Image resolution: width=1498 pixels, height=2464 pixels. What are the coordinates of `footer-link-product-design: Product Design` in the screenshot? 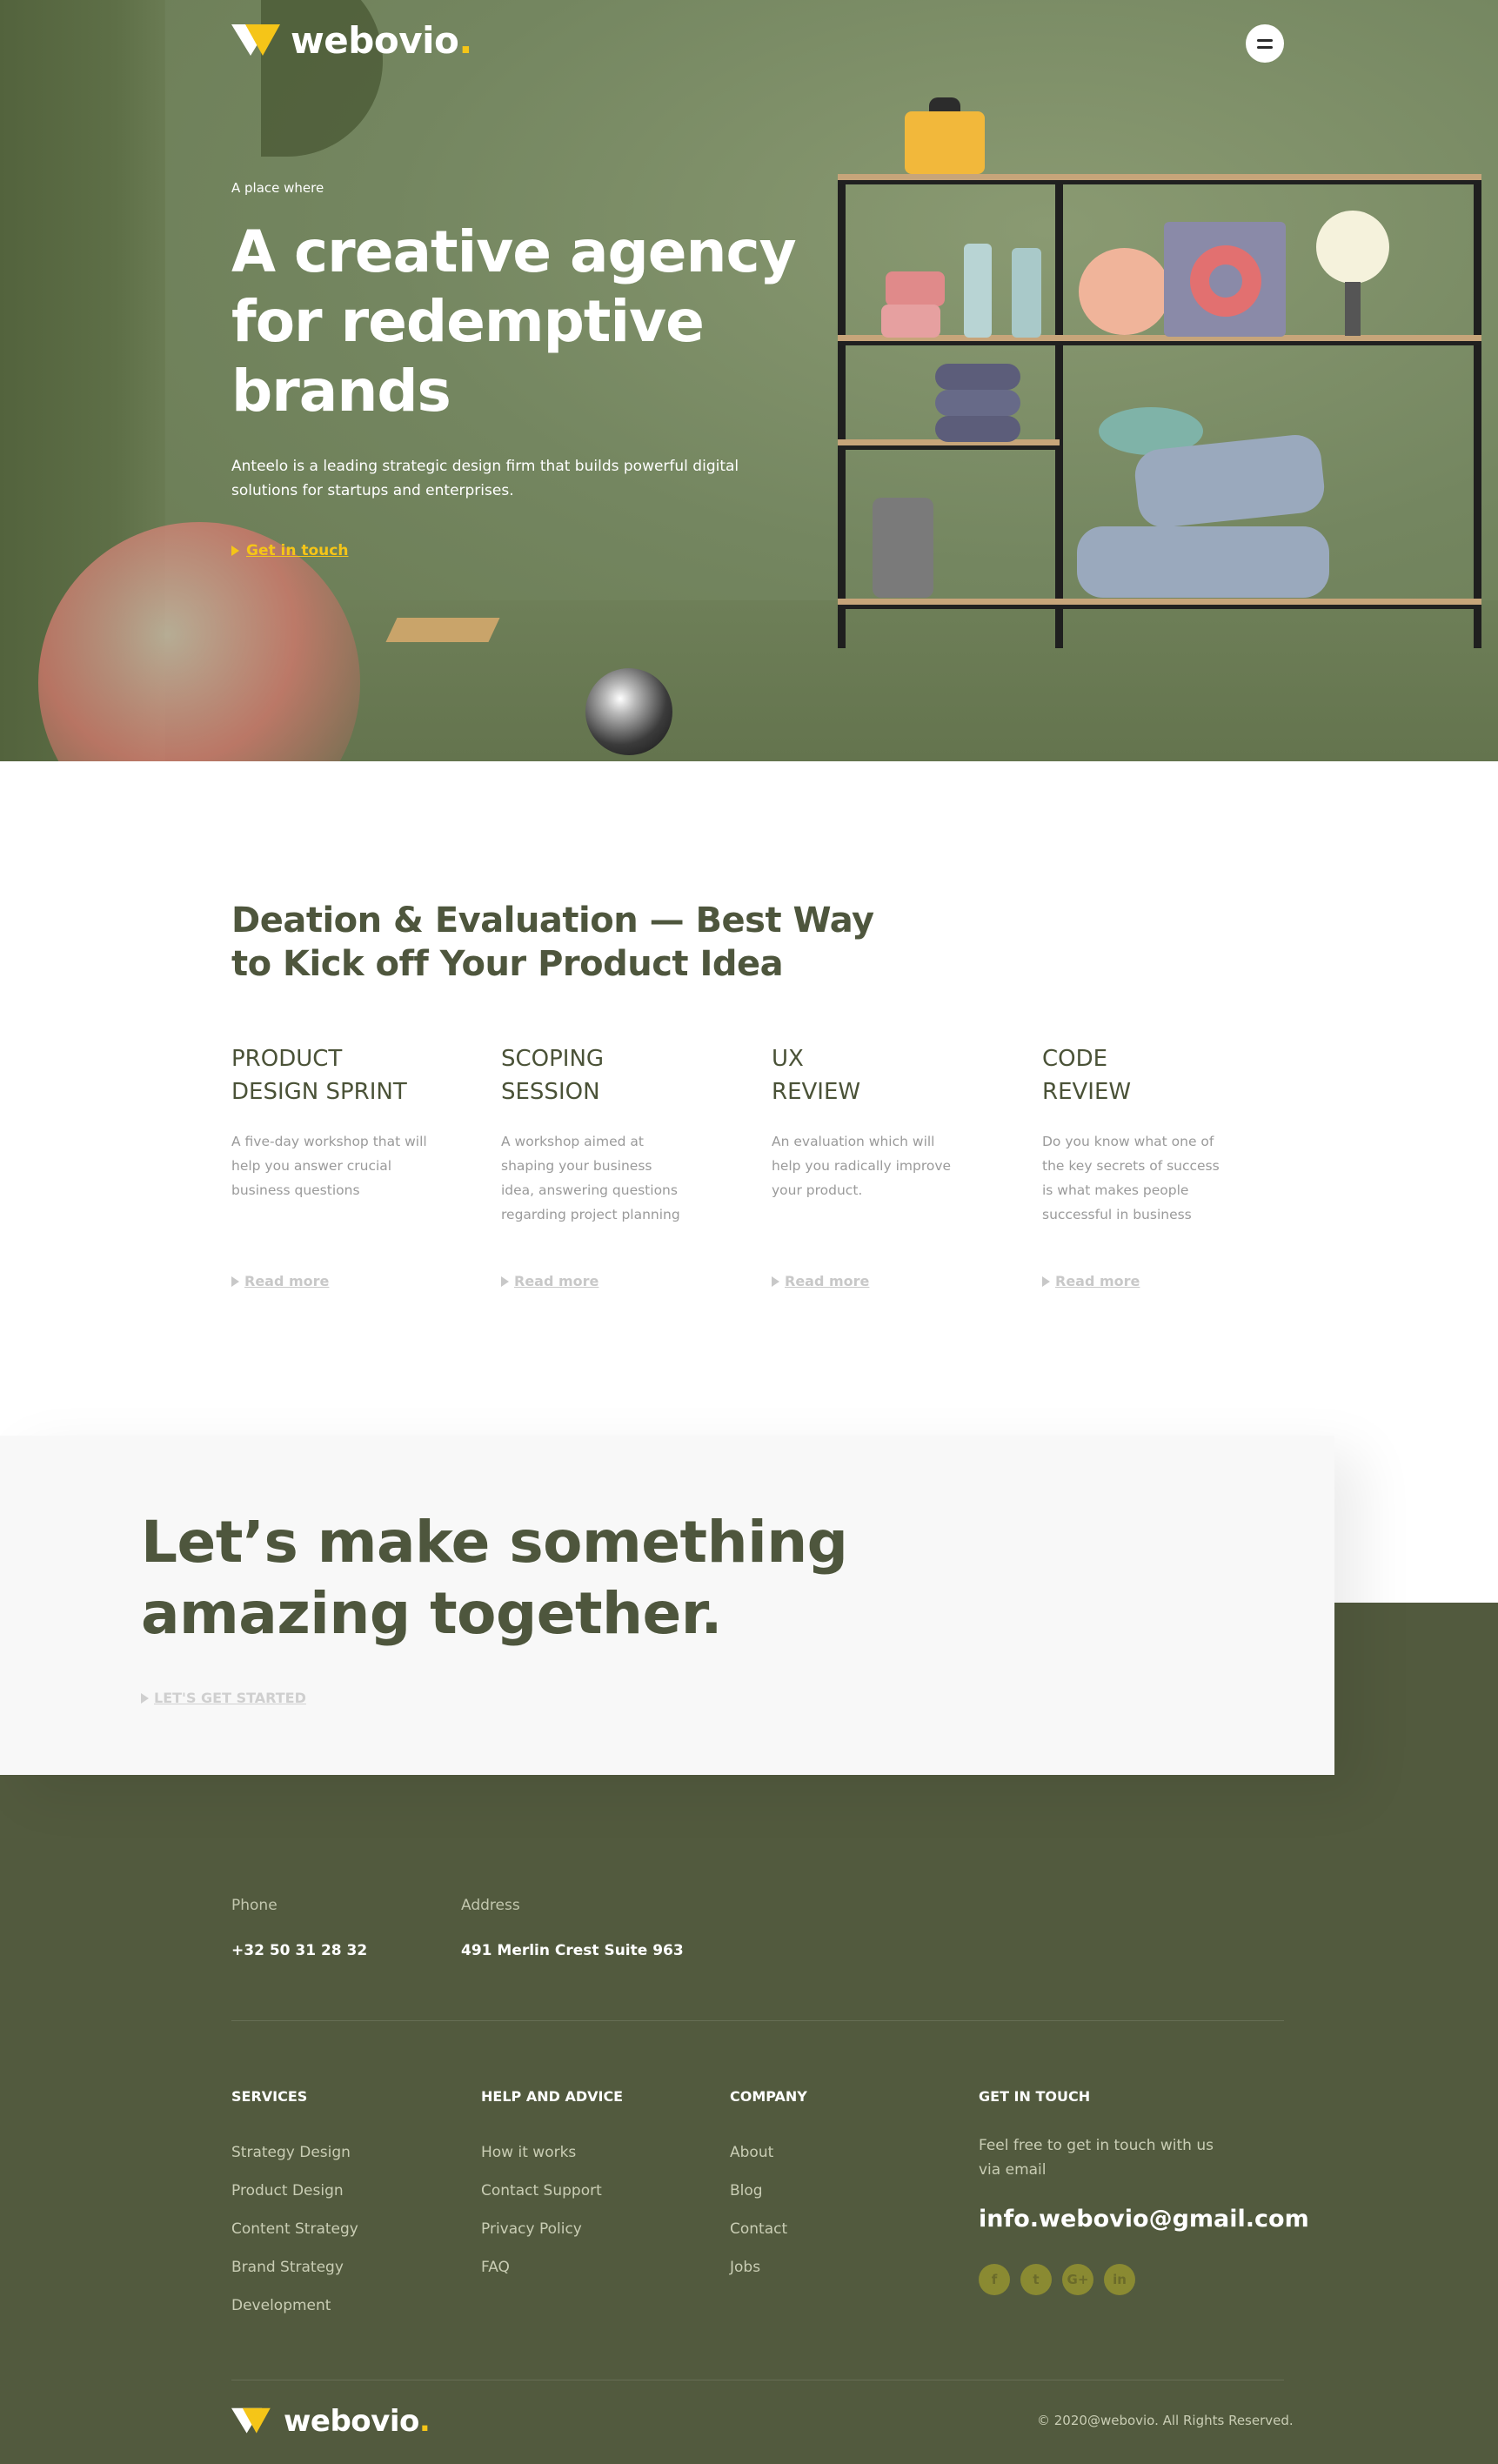 It's located at (294, 2200).